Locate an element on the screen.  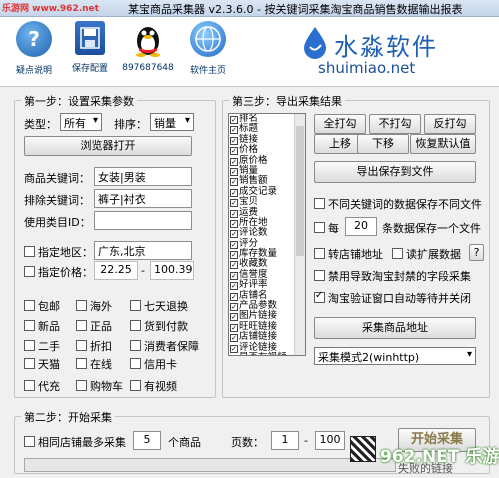
option-label: 货到付款 is located at coordinates (166, 326).